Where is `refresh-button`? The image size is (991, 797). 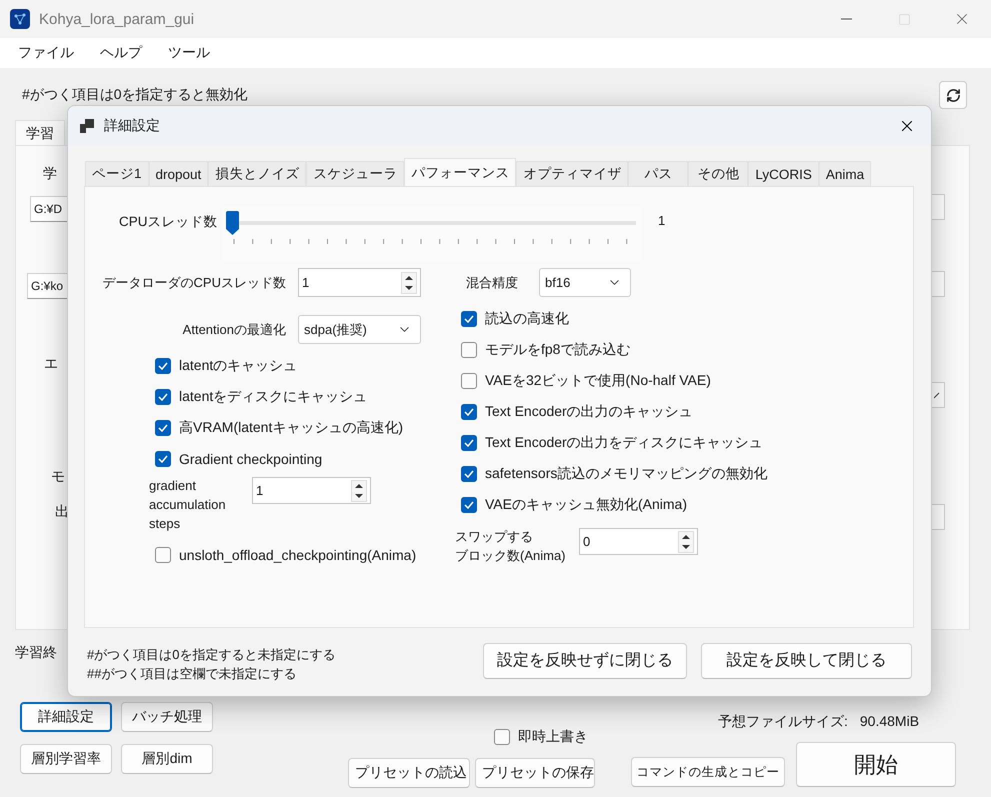
refresh-button is located at coordinates (953, 95).